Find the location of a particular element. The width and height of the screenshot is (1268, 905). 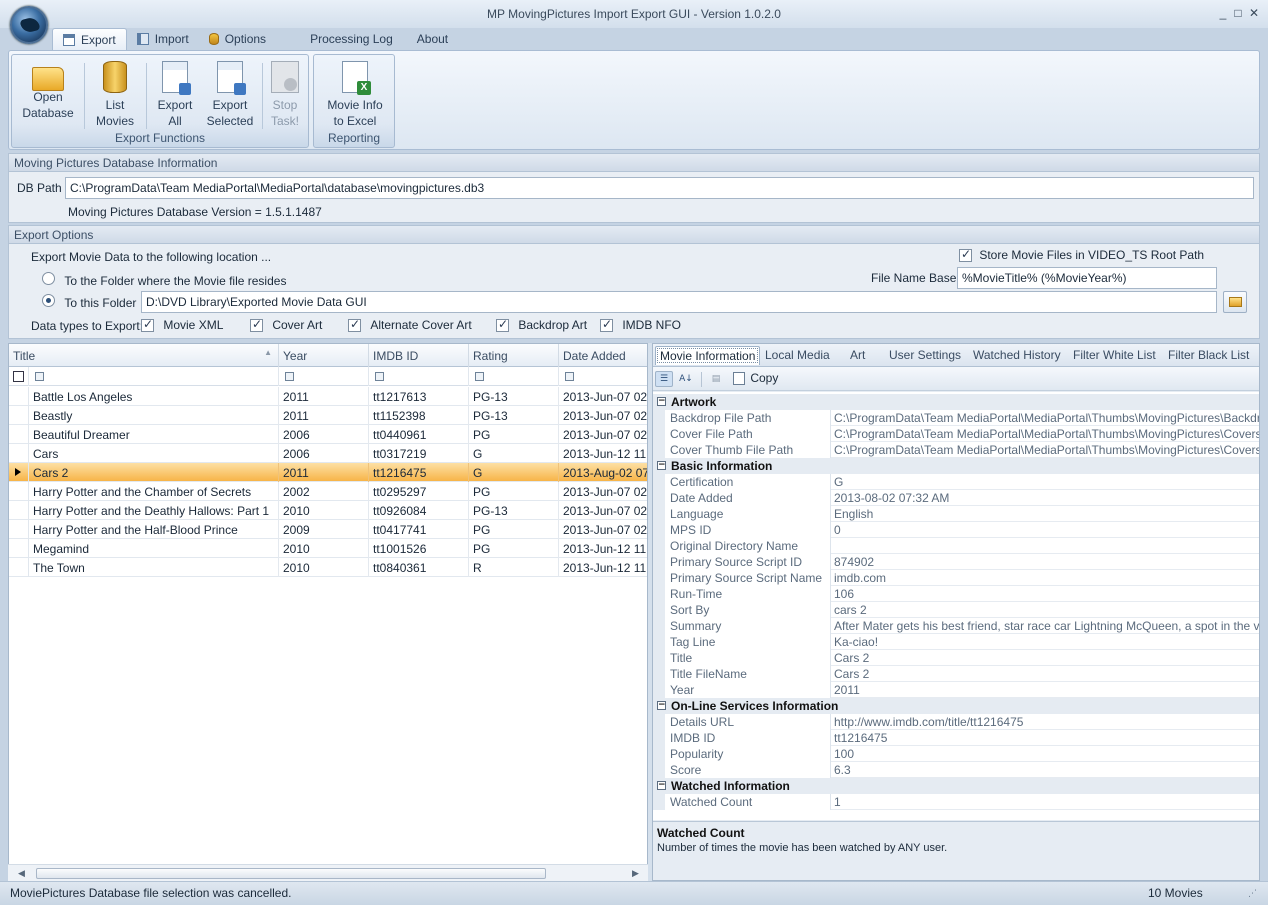

tab-watched-history: Watched History is located at coordinates (1017, 355).